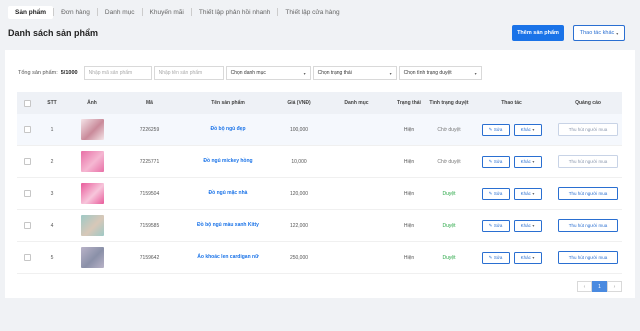  Describe the element at coordinates (538, 33) in the screenshot. I see `add-product-button: Thêm sản phẩm` at that location.